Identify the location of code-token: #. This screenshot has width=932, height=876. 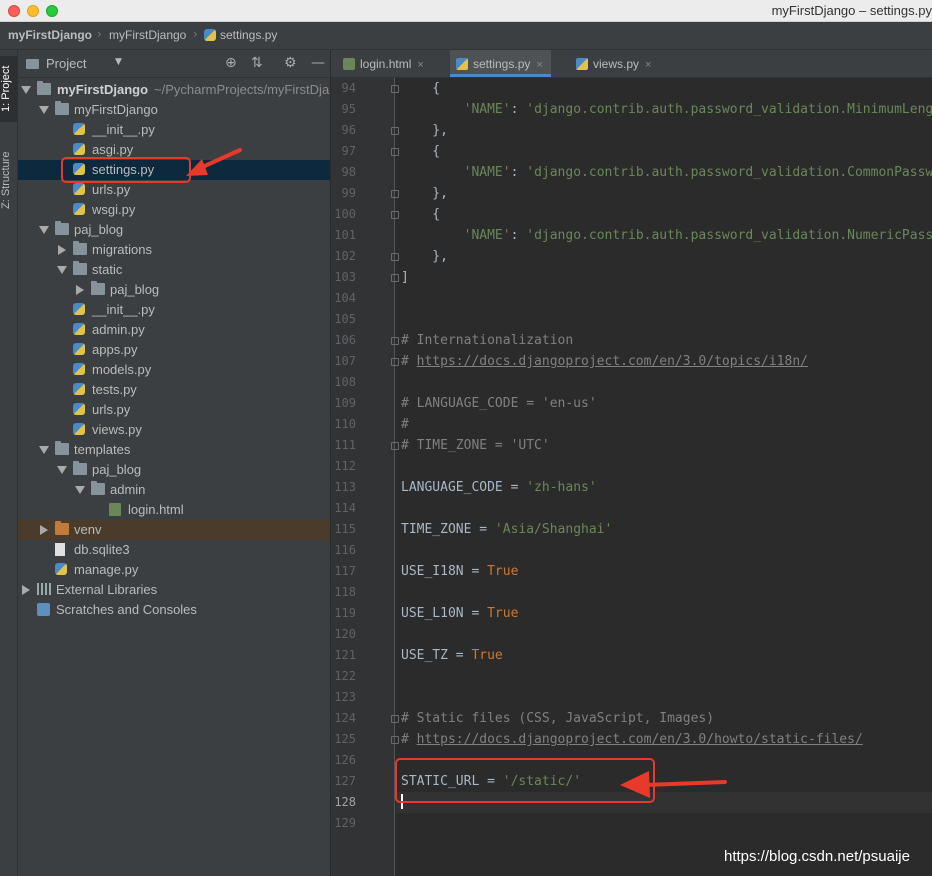
(405, 424).